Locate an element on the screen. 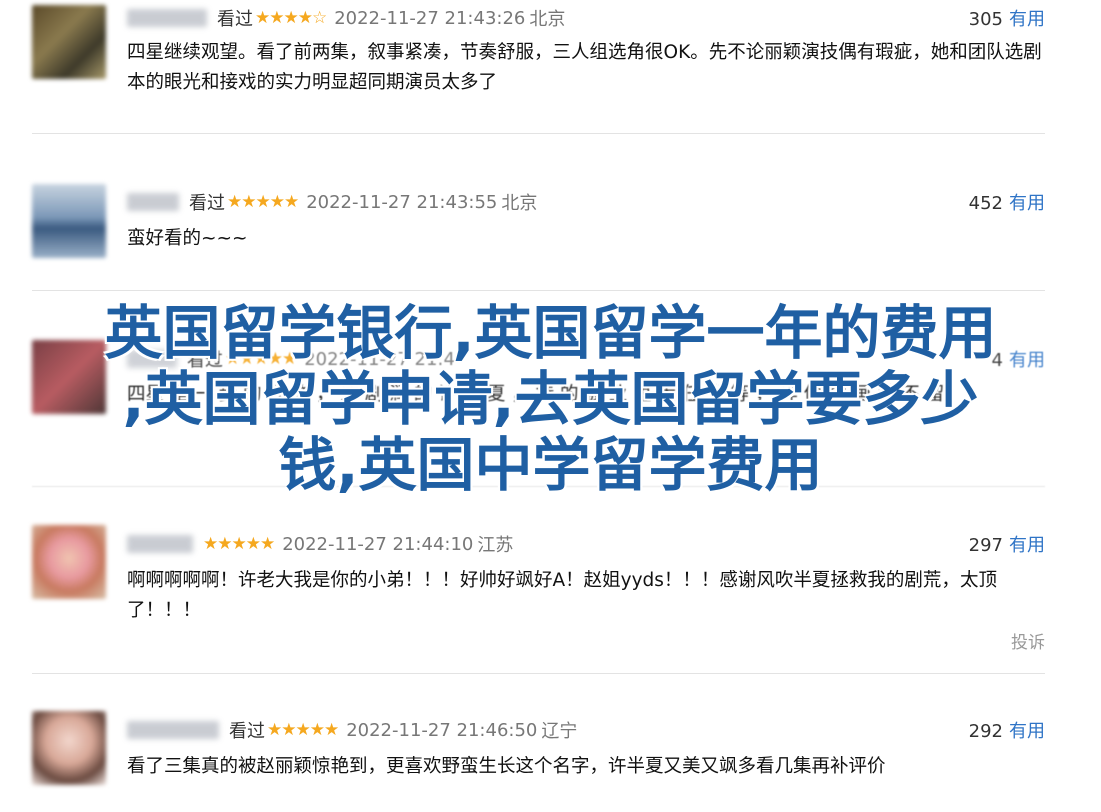 The width and height of the screenshot is (1101, 812). comment-meta: 看过 ★★★★★ 2022-11-27 21:46:50 辽宁 is located at coordinates (352, 730).